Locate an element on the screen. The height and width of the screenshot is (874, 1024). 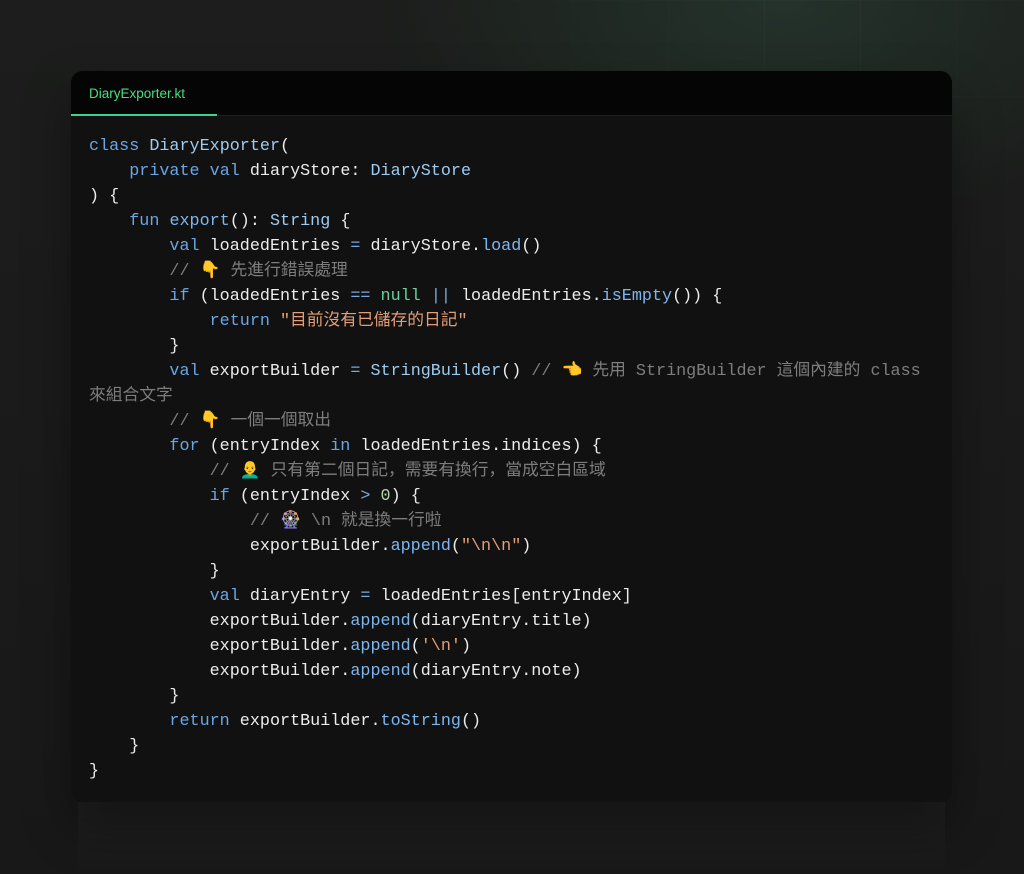
string-token: "目前沒有已儲存的日記" is located at coordinates (374, 321).